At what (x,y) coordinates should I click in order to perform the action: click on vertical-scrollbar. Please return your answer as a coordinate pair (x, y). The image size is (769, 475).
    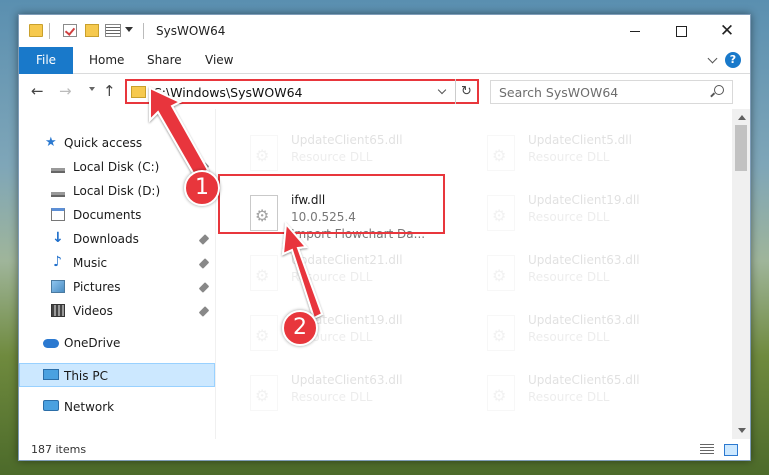
    Looking at the image, I should click on (741, 274).